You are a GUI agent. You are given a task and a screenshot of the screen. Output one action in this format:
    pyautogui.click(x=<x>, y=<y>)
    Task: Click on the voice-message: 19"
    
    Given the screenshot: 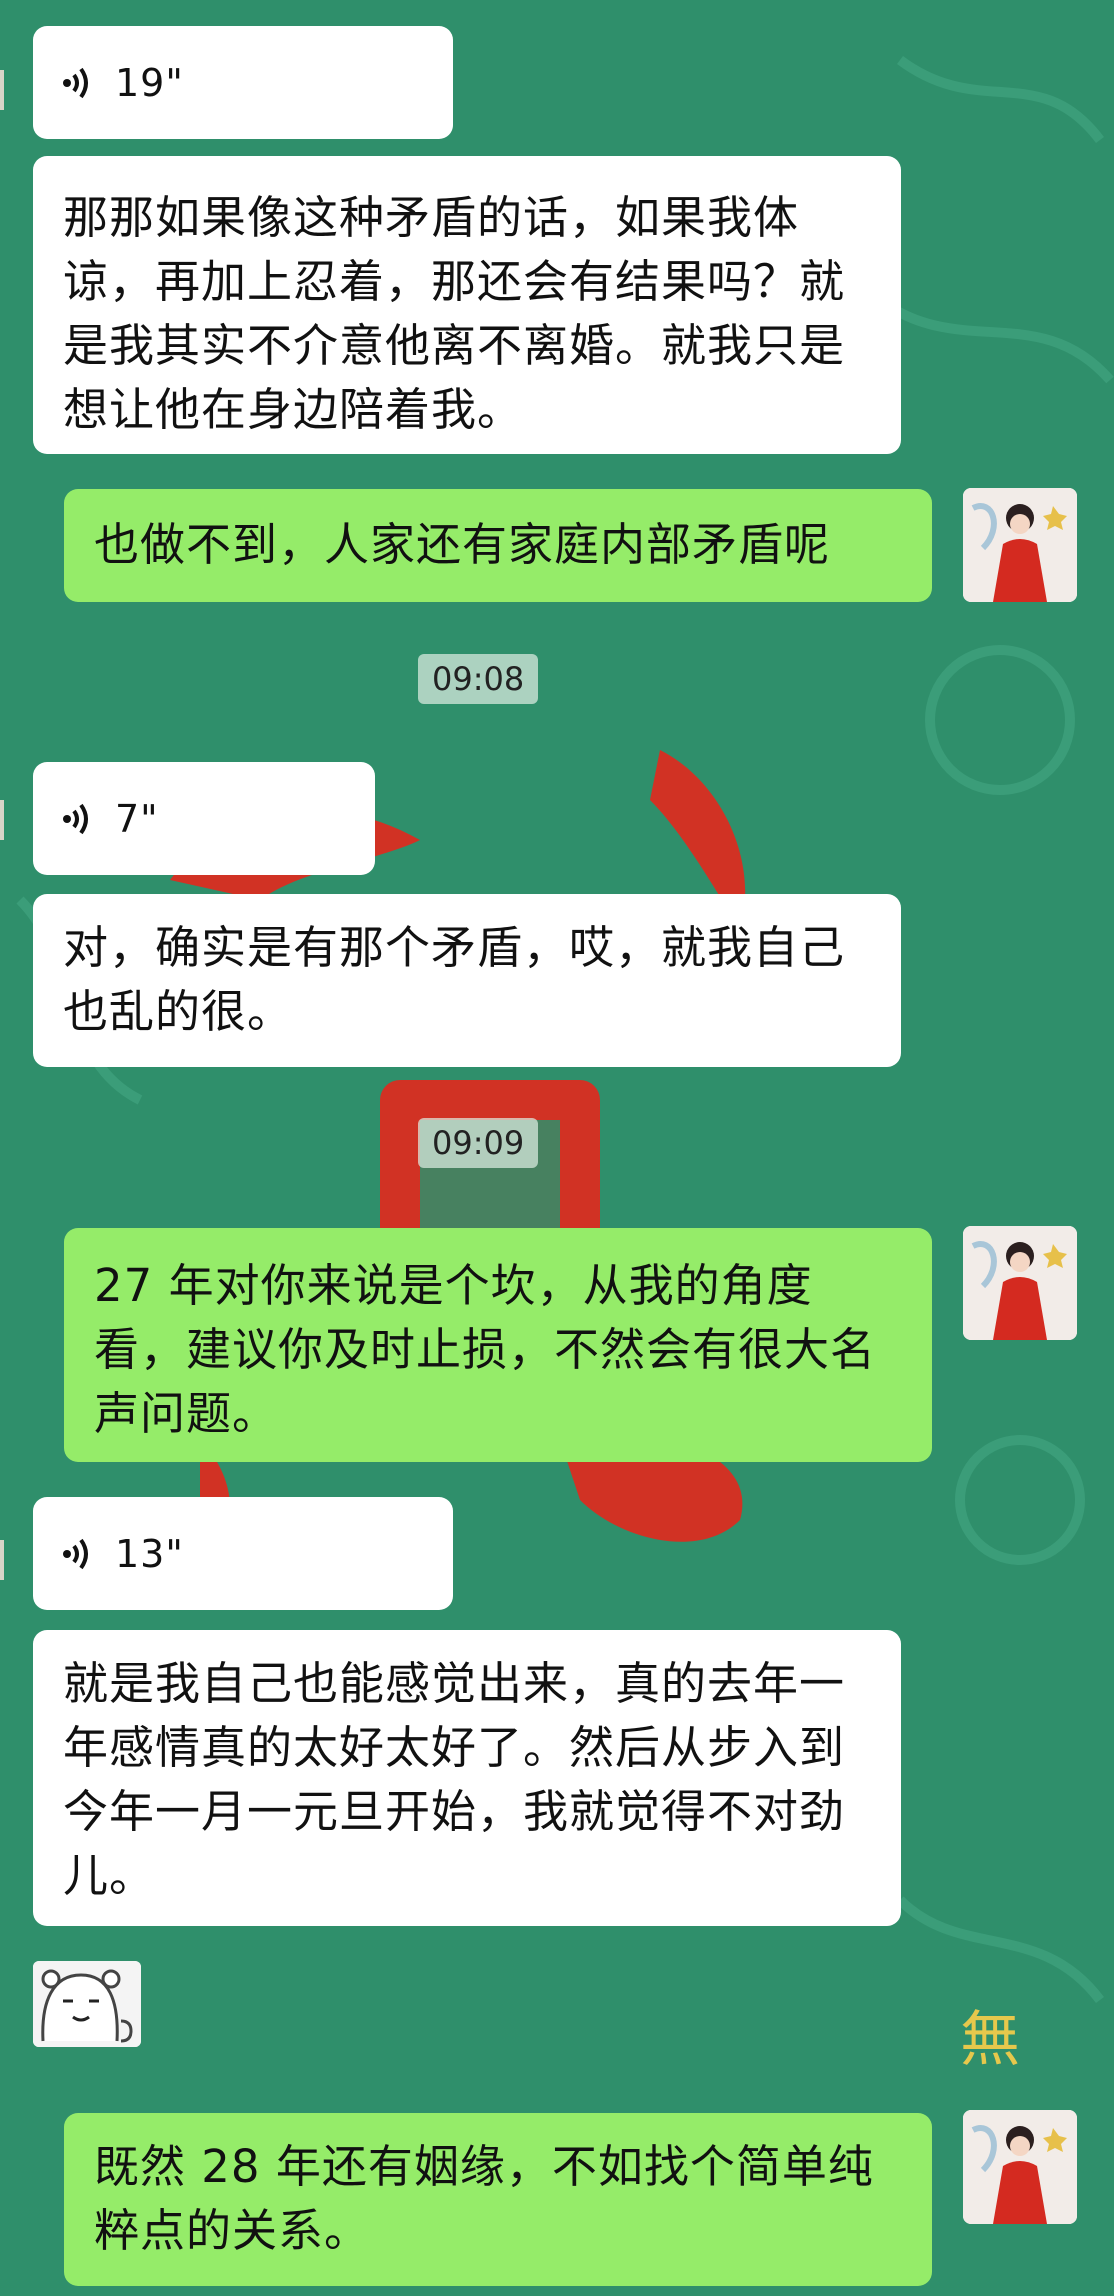 What is the action you would take?
    pyautogui.click(x=243, y=82)
    